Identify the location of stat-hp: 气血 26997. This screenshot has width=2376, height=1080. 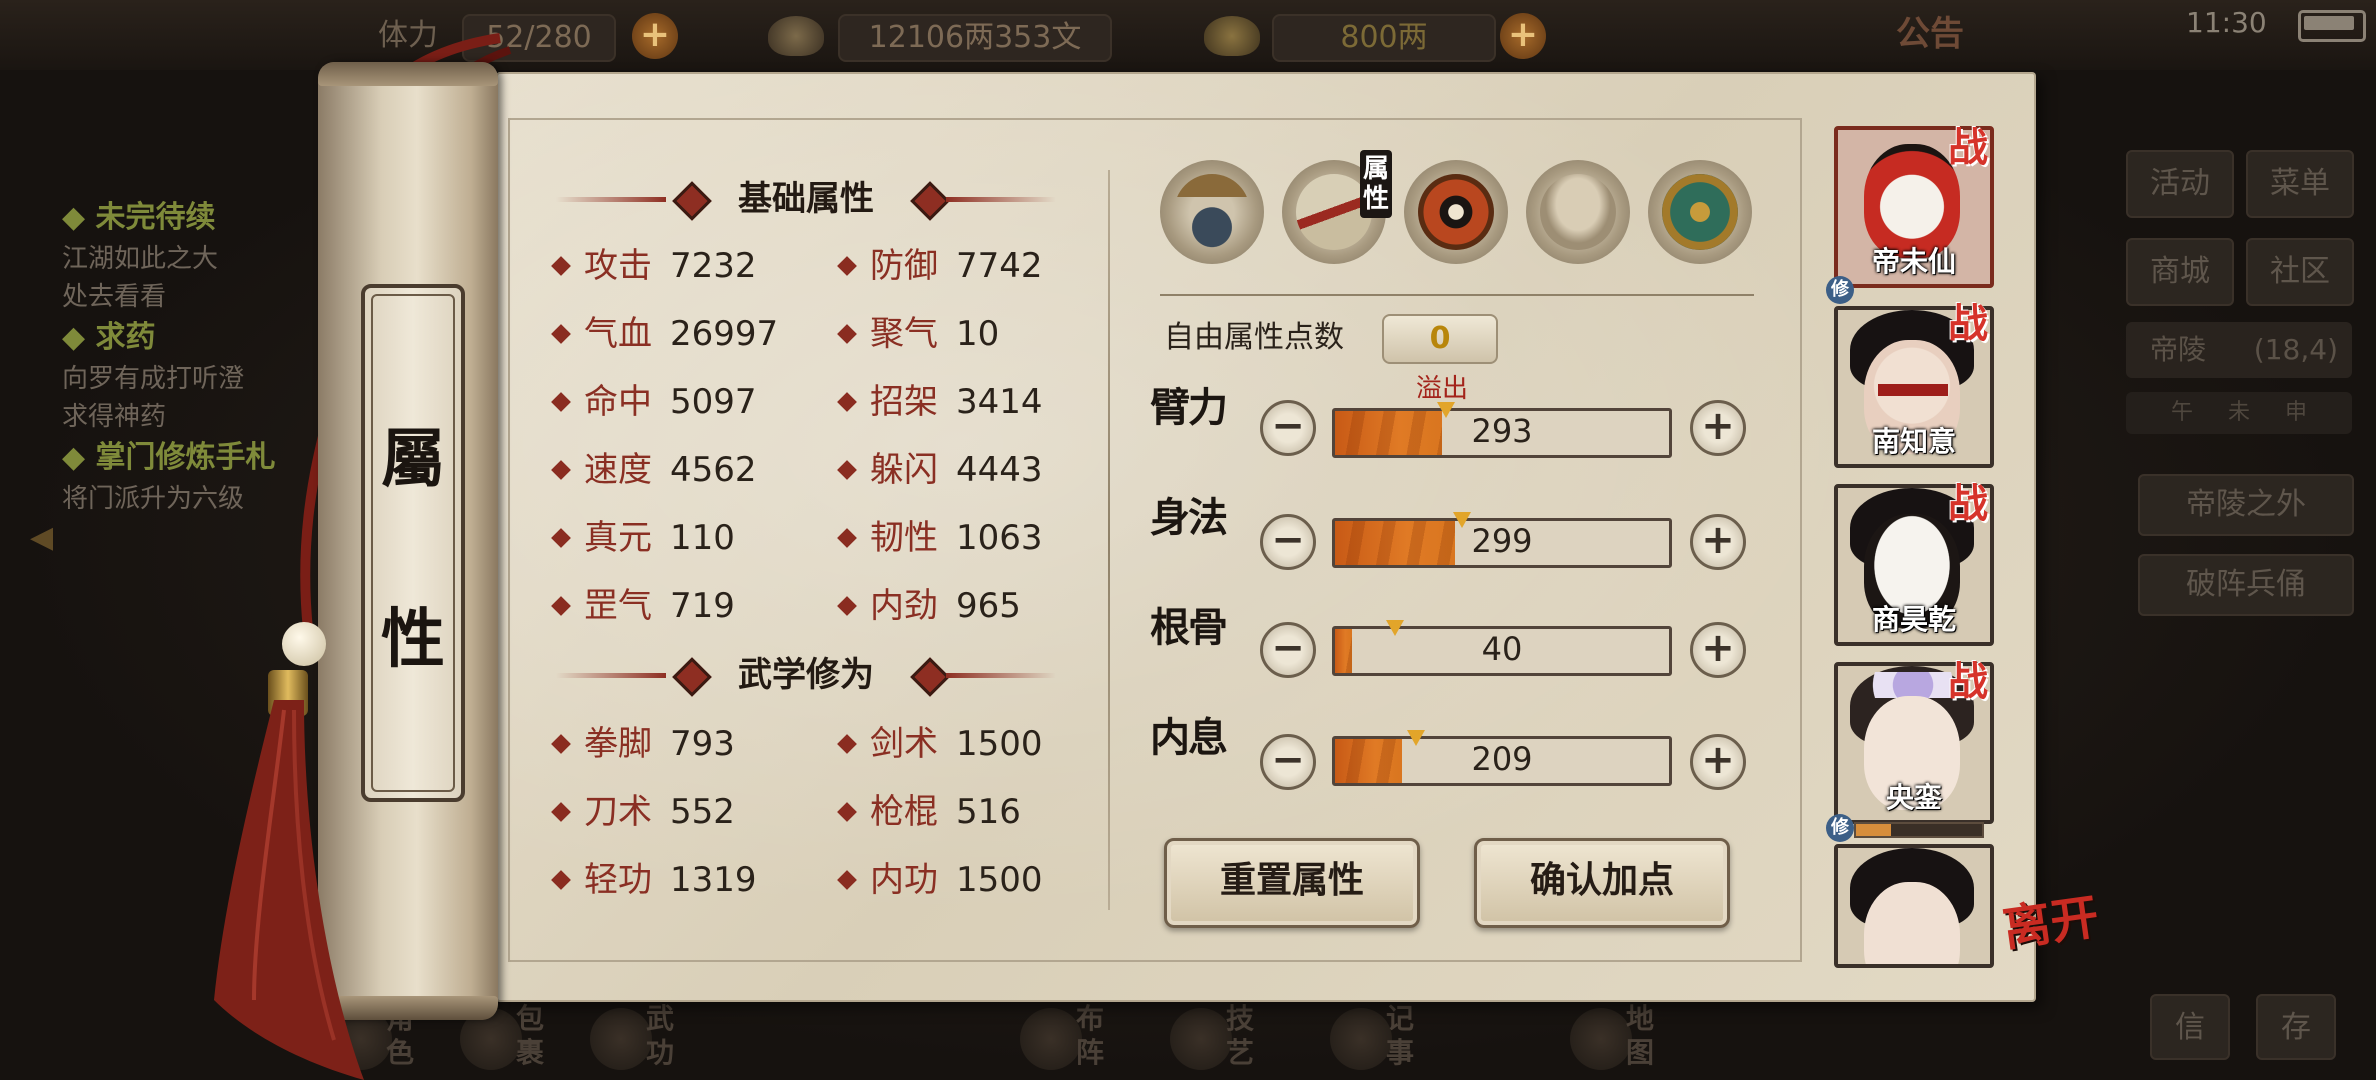
(663, 334).